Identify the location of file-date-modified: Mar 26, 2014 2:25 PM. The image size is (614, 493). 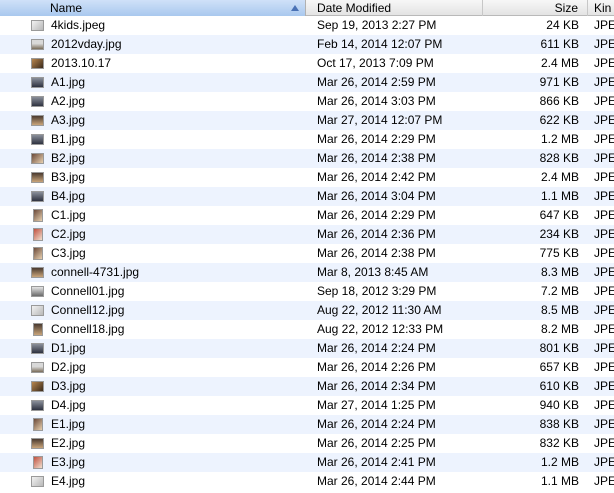
(376, 443).